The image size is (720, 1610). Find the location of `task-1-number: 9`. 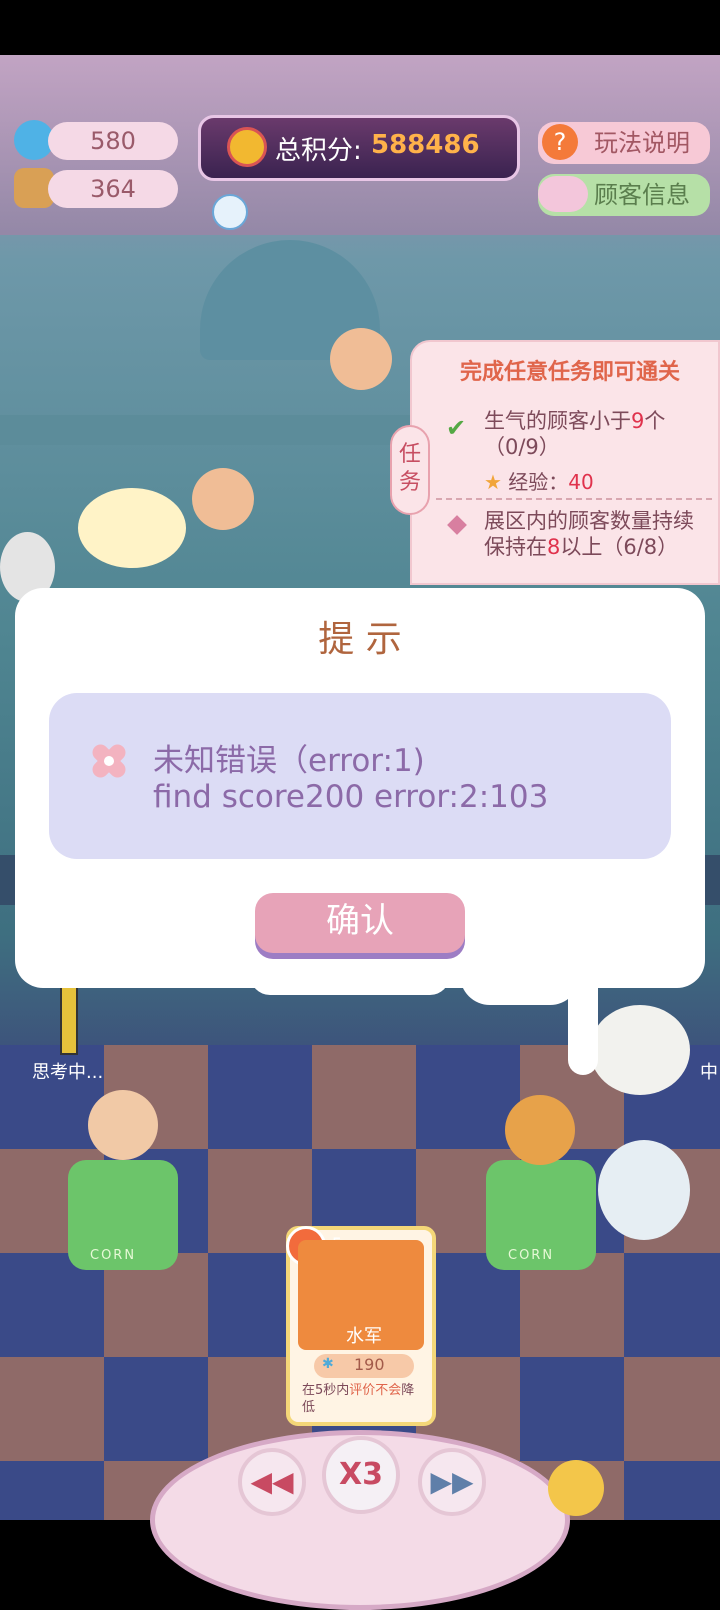

task-1-number: 9 is located at coordinates (638, 421).